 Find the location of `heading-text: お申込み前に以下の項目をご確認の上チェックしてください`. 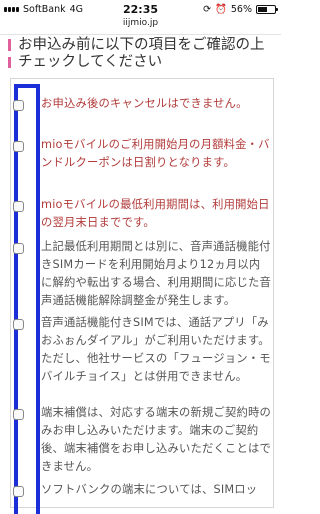

heading-text: お申込み前に以下の項目をご確認の上チェックしてください is located at coordinates (141, 53).